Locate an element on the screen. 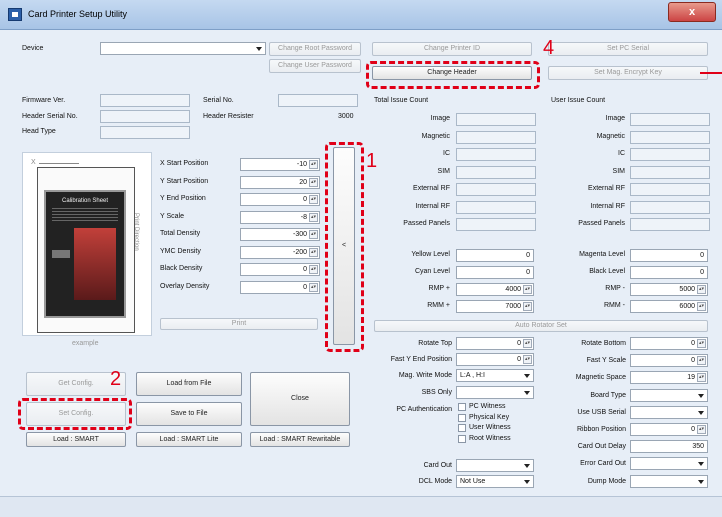  level-input: 7000 ▴▾ is located at coordinates (495, 306).